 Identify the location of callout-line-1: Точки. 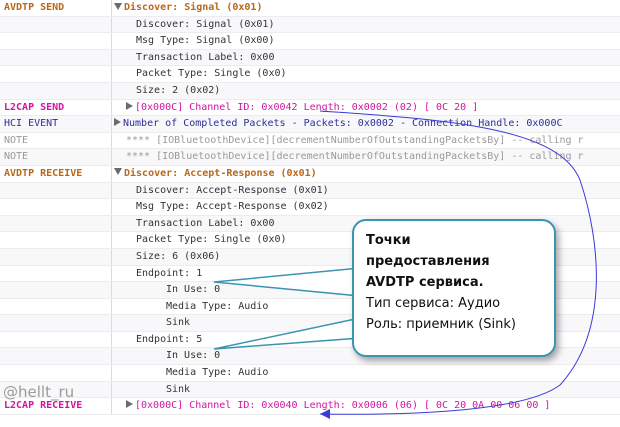
(388, 240).